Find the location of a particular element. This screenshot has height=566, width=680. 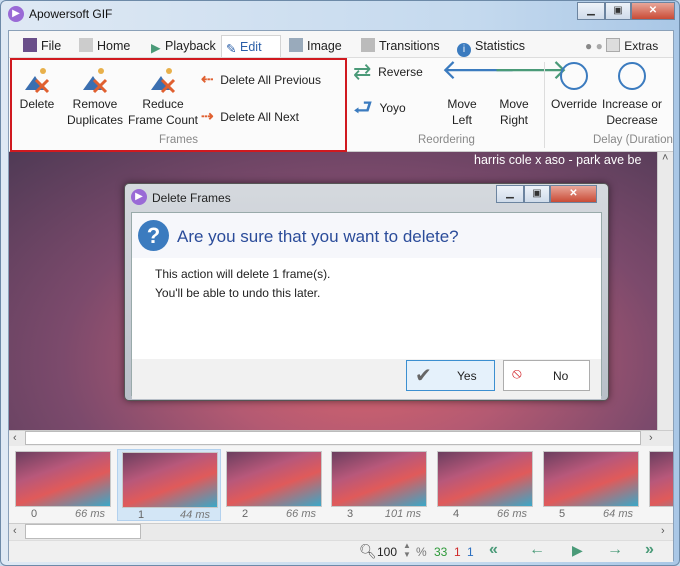

frame-count: 33 is located at coordinates (441, 552).